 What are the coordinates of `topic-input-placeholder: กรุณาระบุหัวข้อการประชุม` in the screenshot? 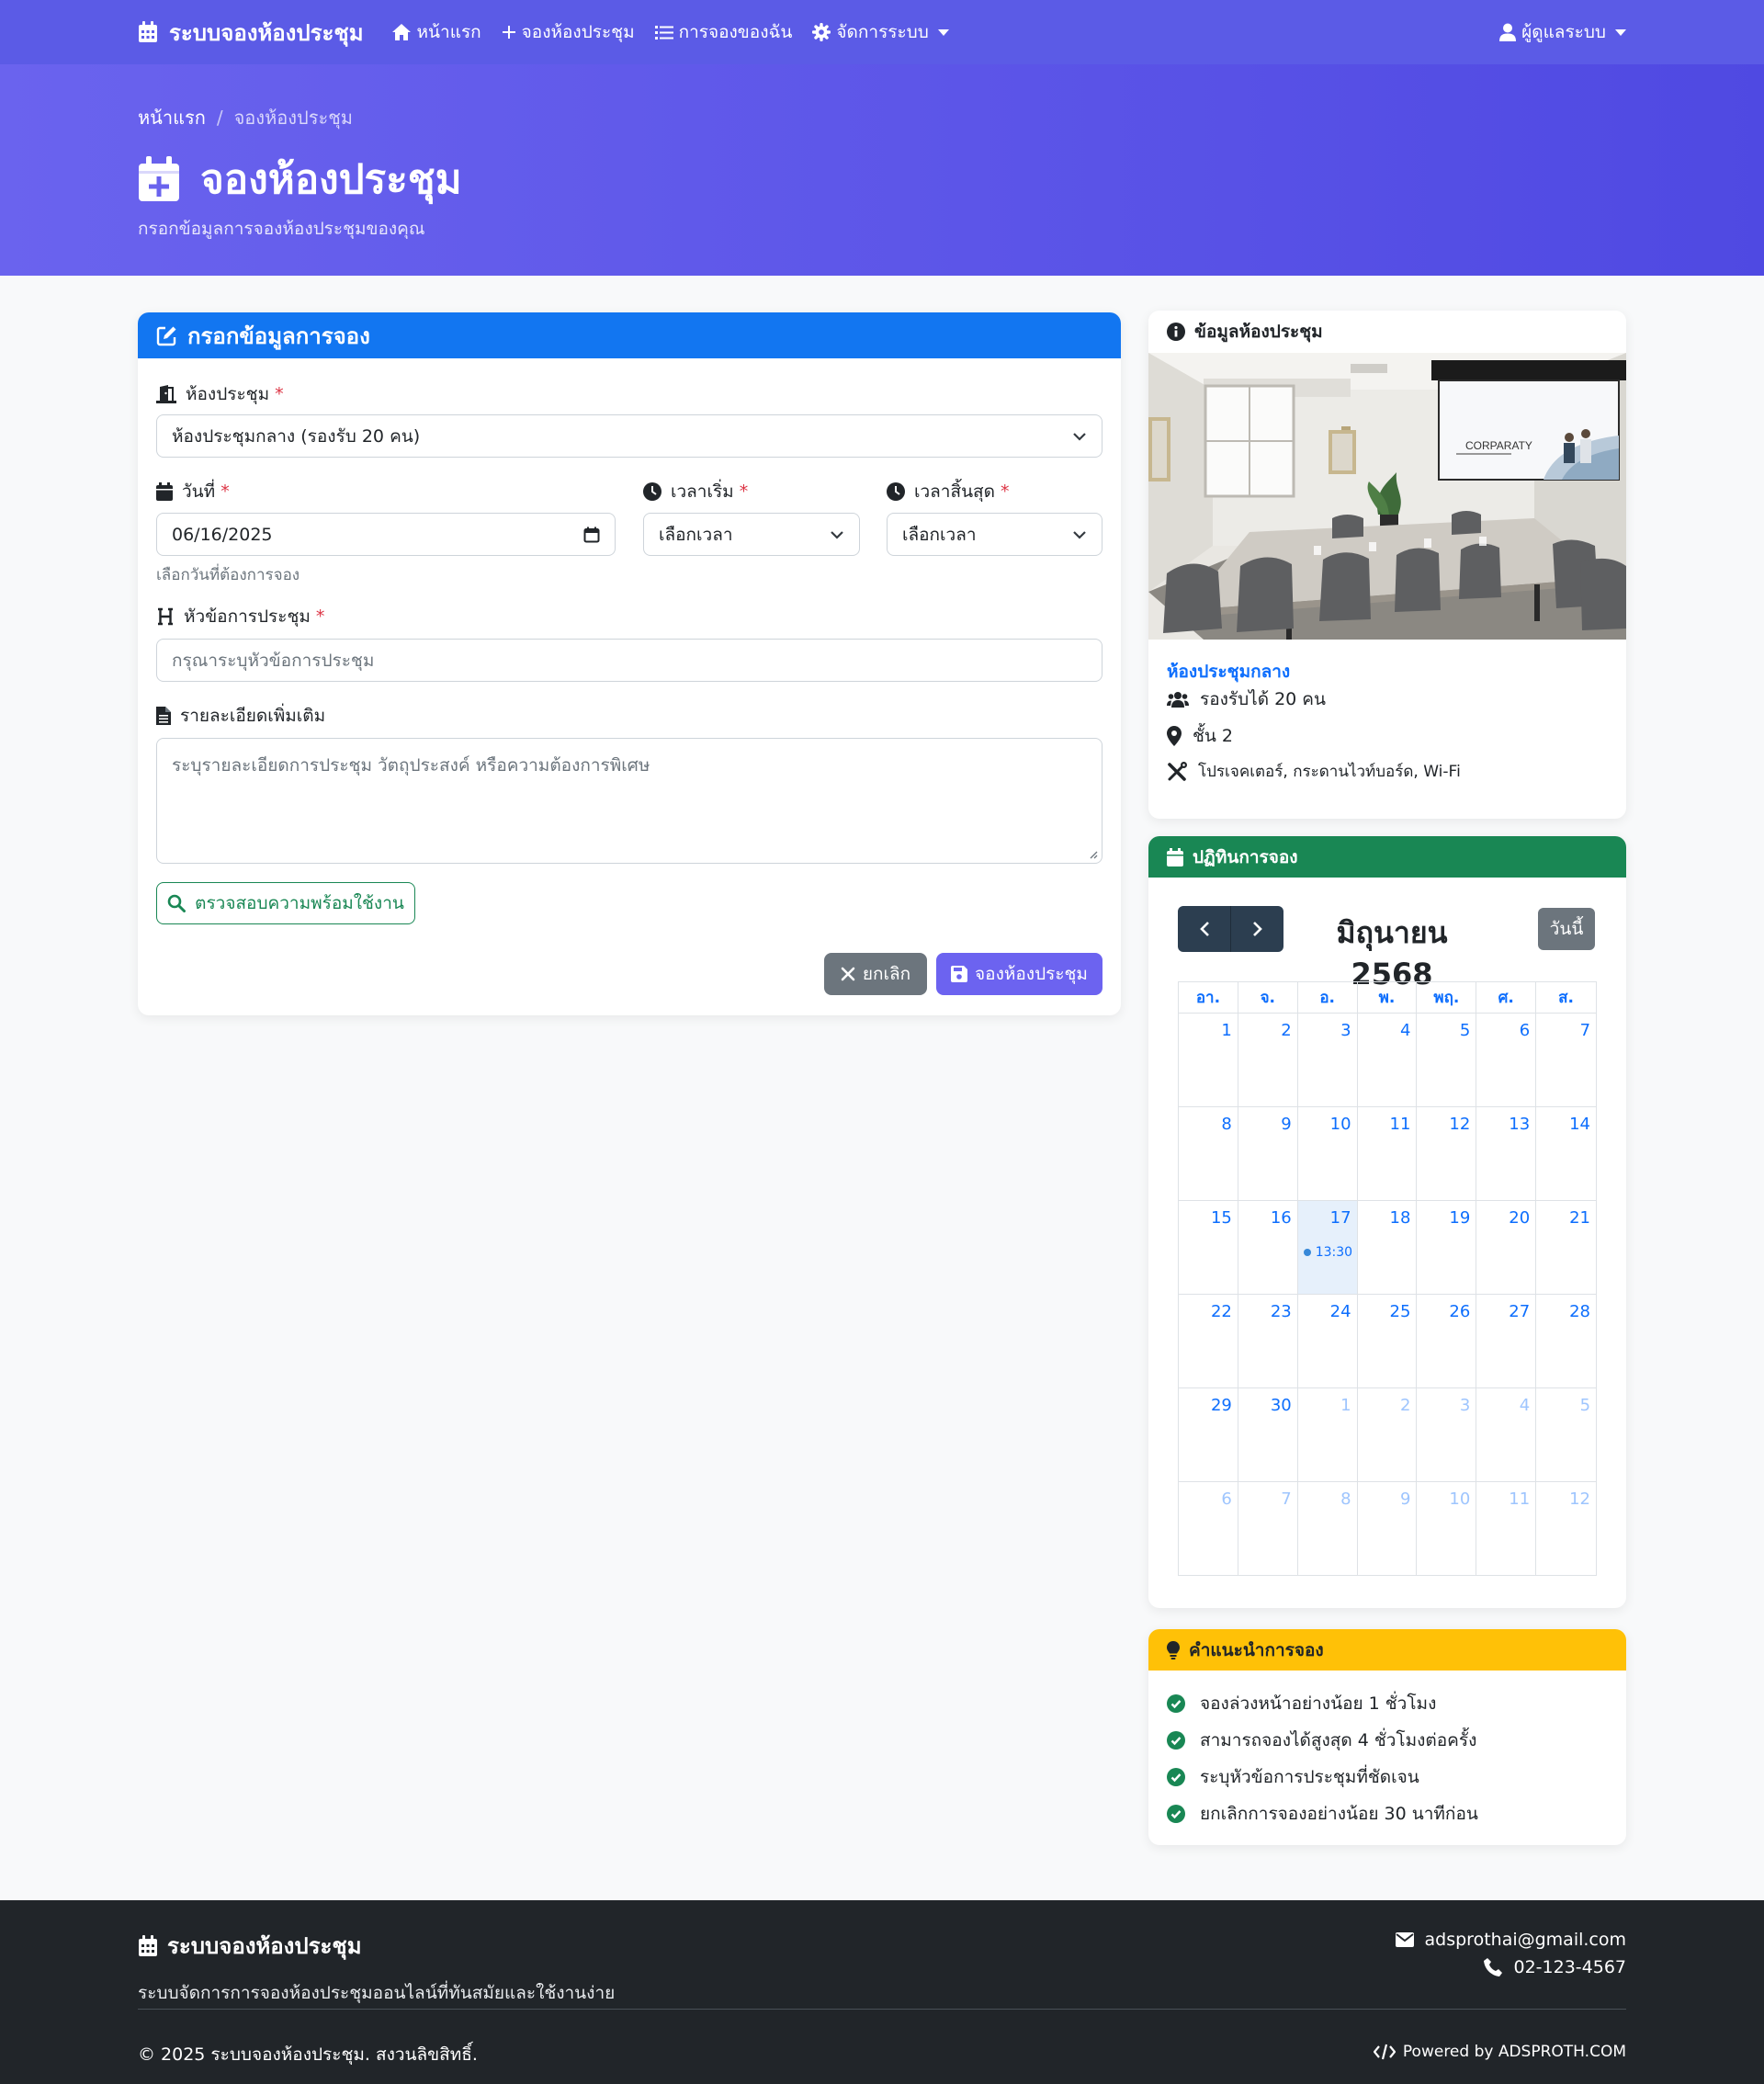 It's located at (273, 660).